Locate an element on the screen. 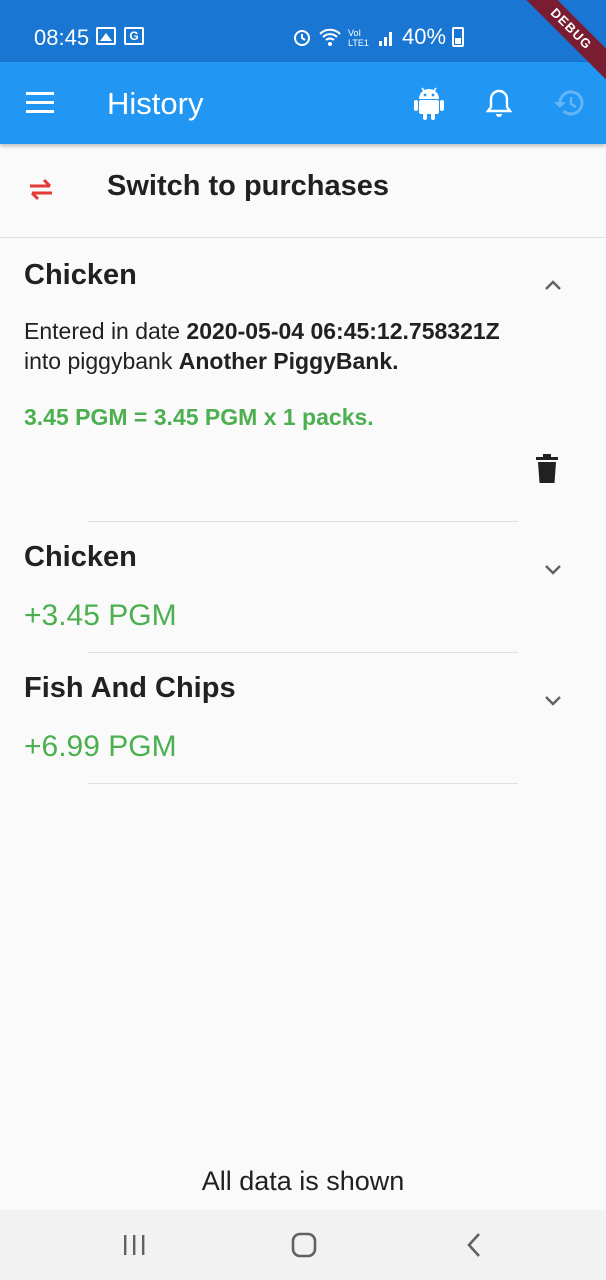 The width and height of the screenshot is (606, 1280). recent-apps-button is located at coordinates (134, 1245).